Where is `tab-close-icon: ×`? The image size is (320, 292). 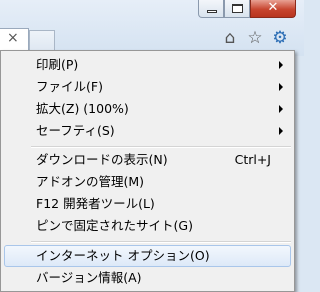
tab-close-icon: × is located at coordinates (13, 38).